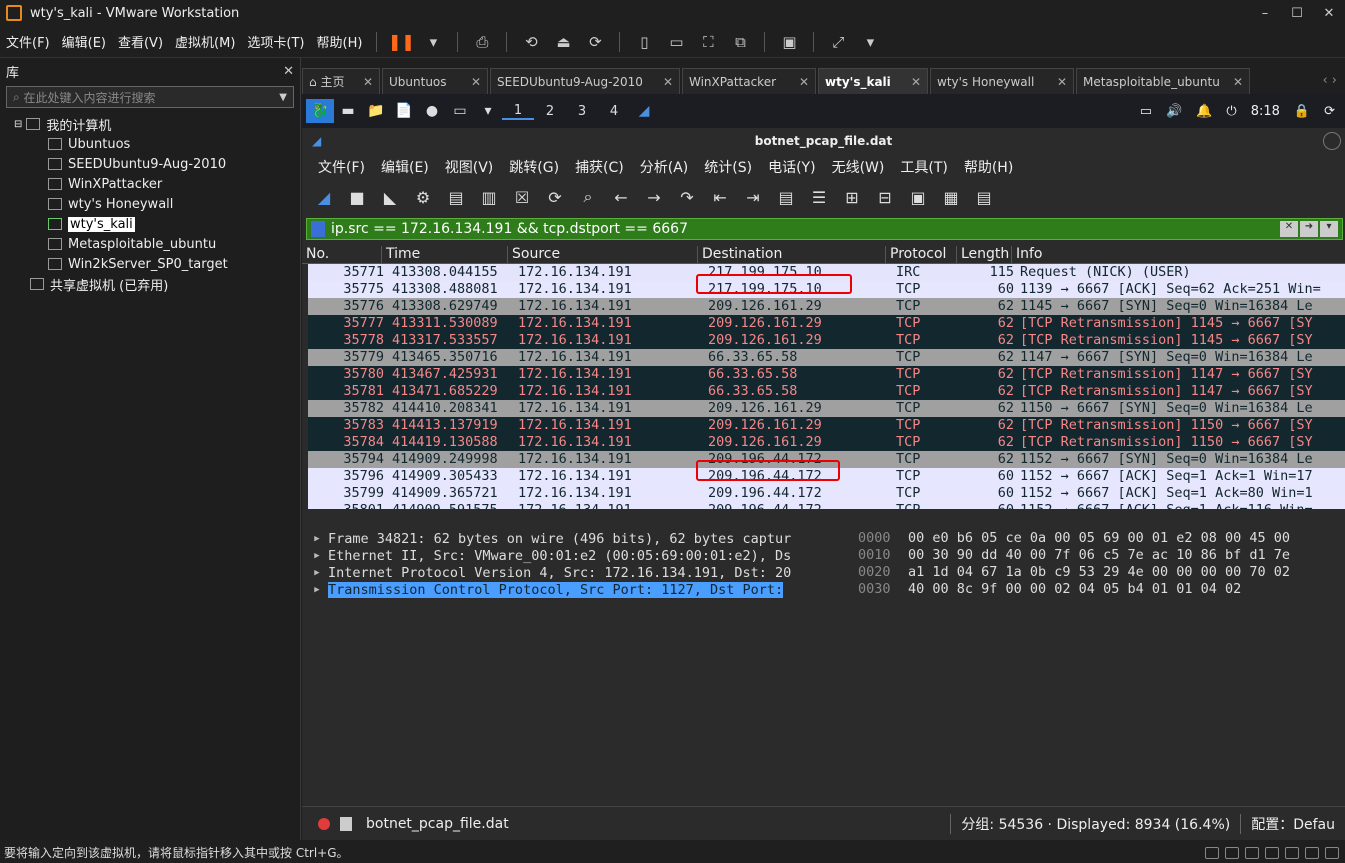  I want to click on autoscroll-icon: ▤, so click(786, 197).